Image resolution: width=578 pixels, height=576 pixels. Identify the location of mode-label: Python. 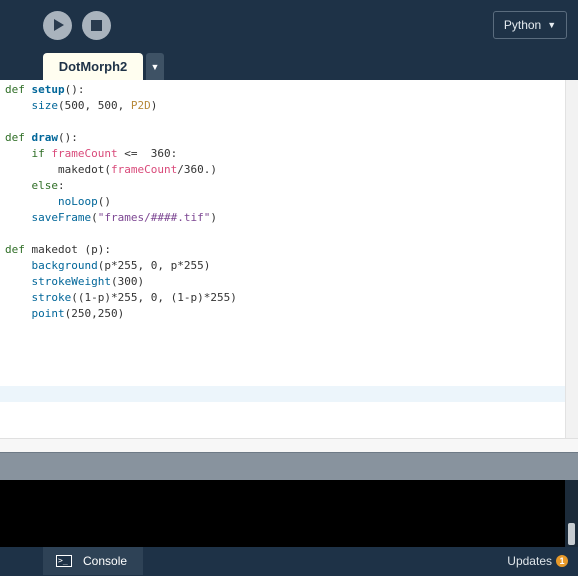
(522, 25).